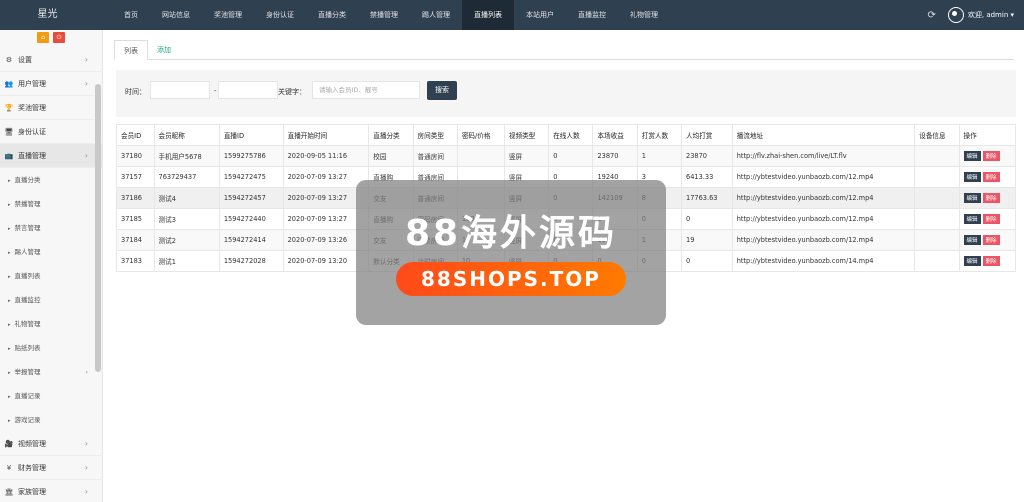 This screenshot has width=1024, height=502. I want to click on topnav-item: 网站信息, so click(176, 15).